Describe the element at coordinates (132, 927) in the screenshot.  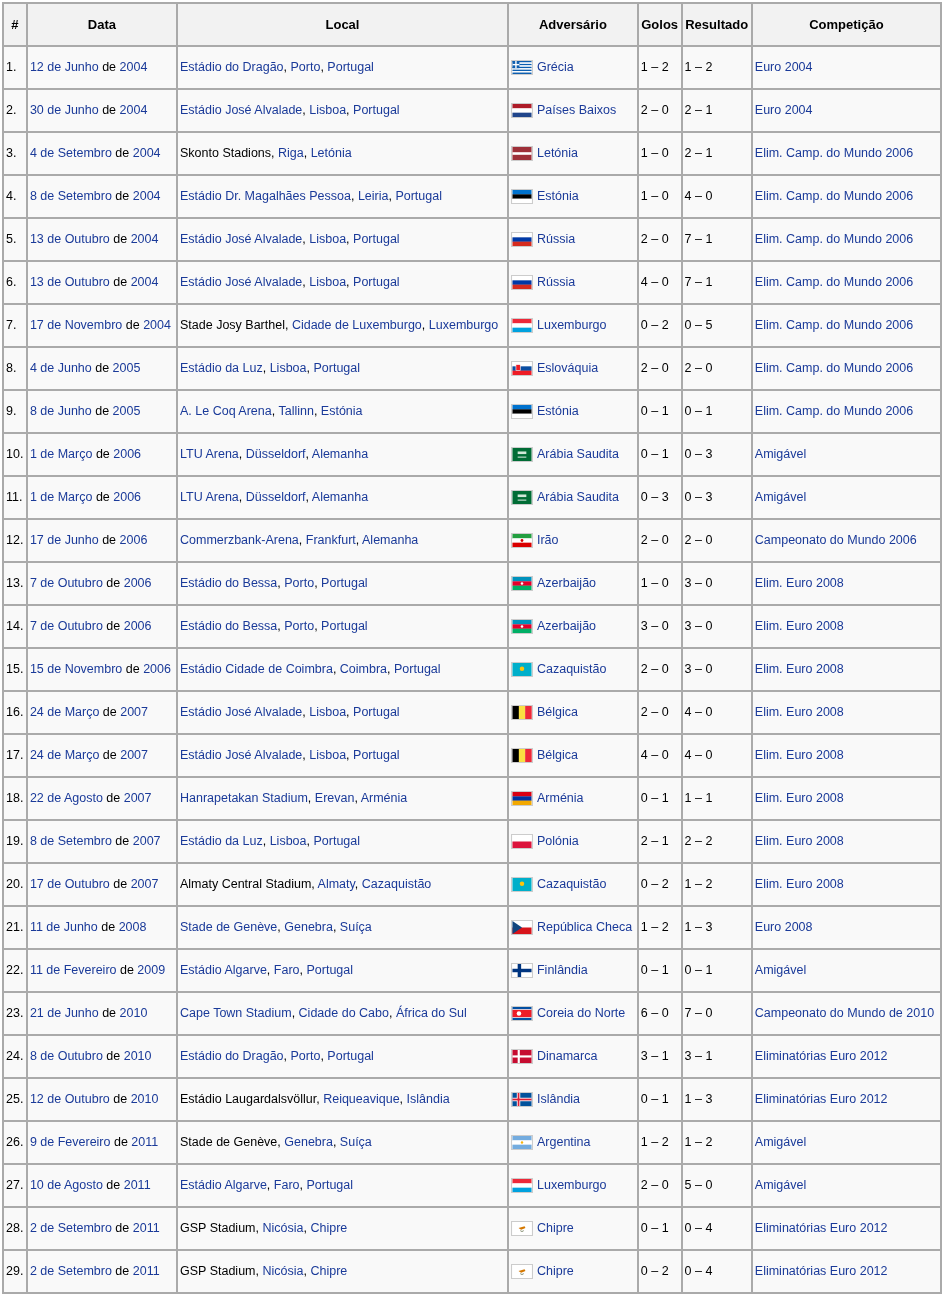
I see `link: 2008` at that location.